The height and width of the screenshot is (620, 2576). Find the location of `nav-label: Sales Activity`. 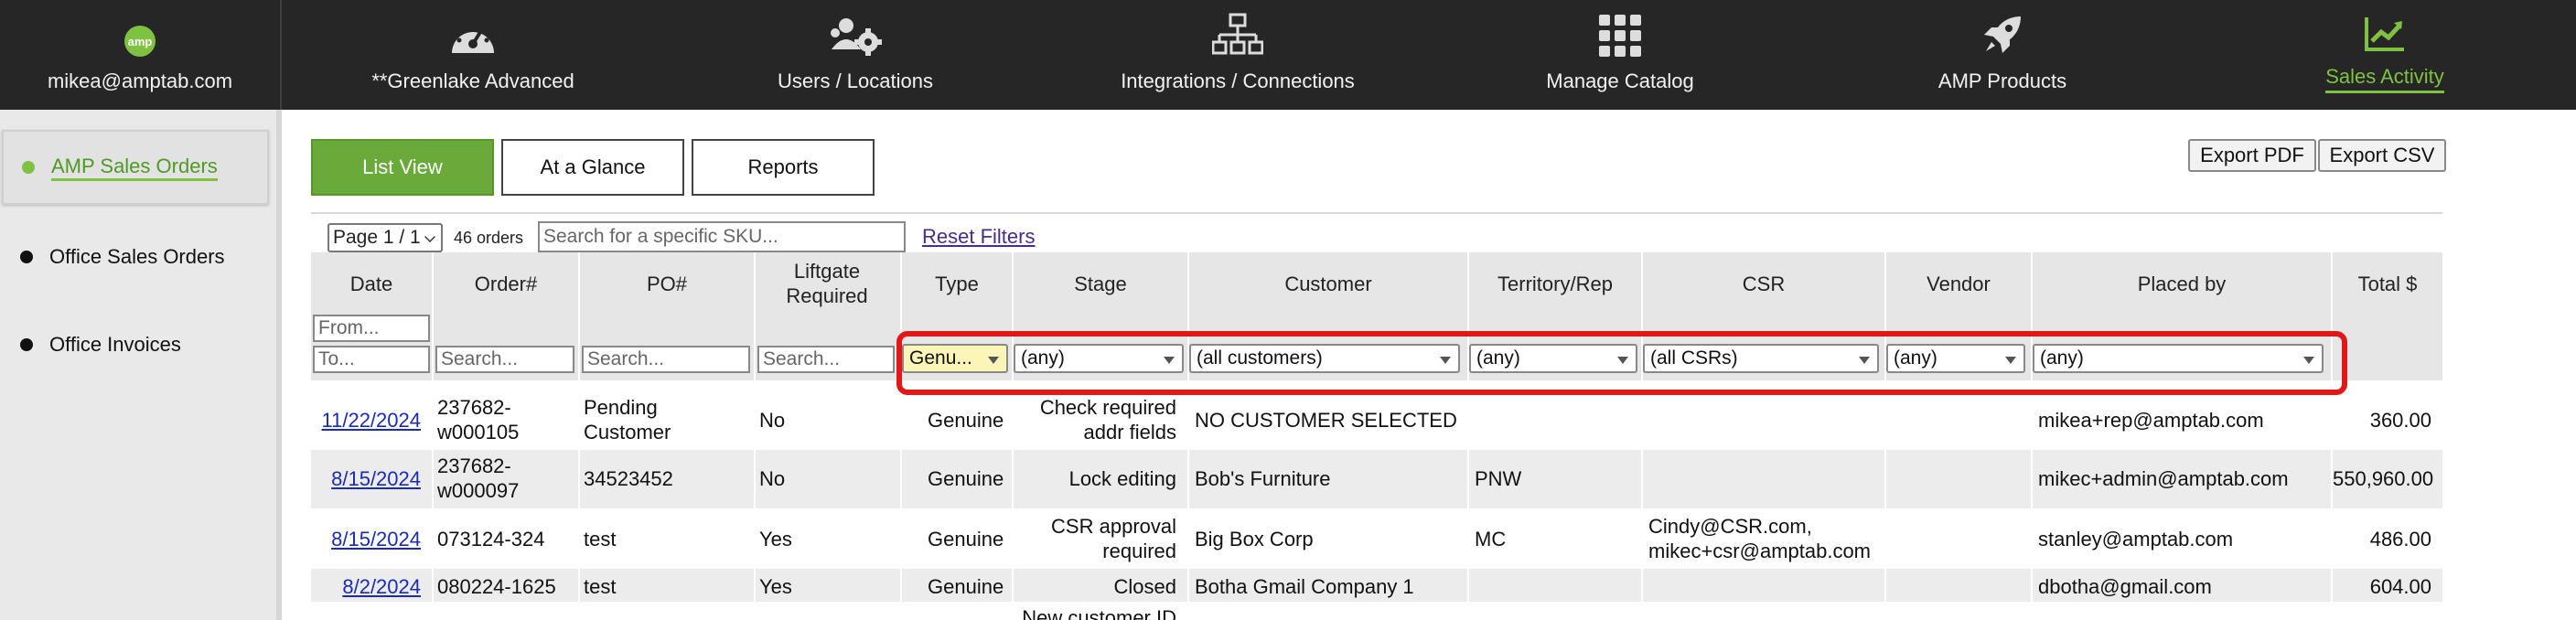

nav-label: Sales Activity is located at coordinates (2385, 79).